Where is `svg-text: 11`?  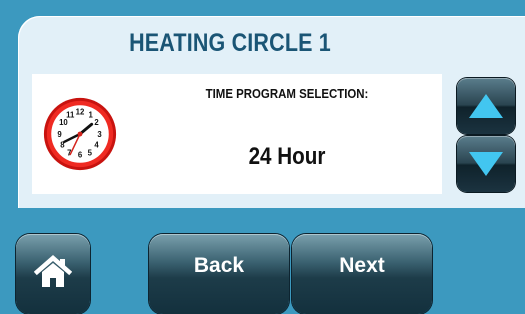
svg-text: 11 is located at coordinates (70, 114).